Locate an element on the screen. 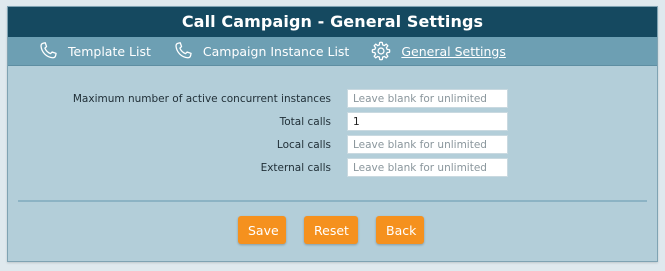  local-calls-label: Local calls is located at coordinates (303, 145).